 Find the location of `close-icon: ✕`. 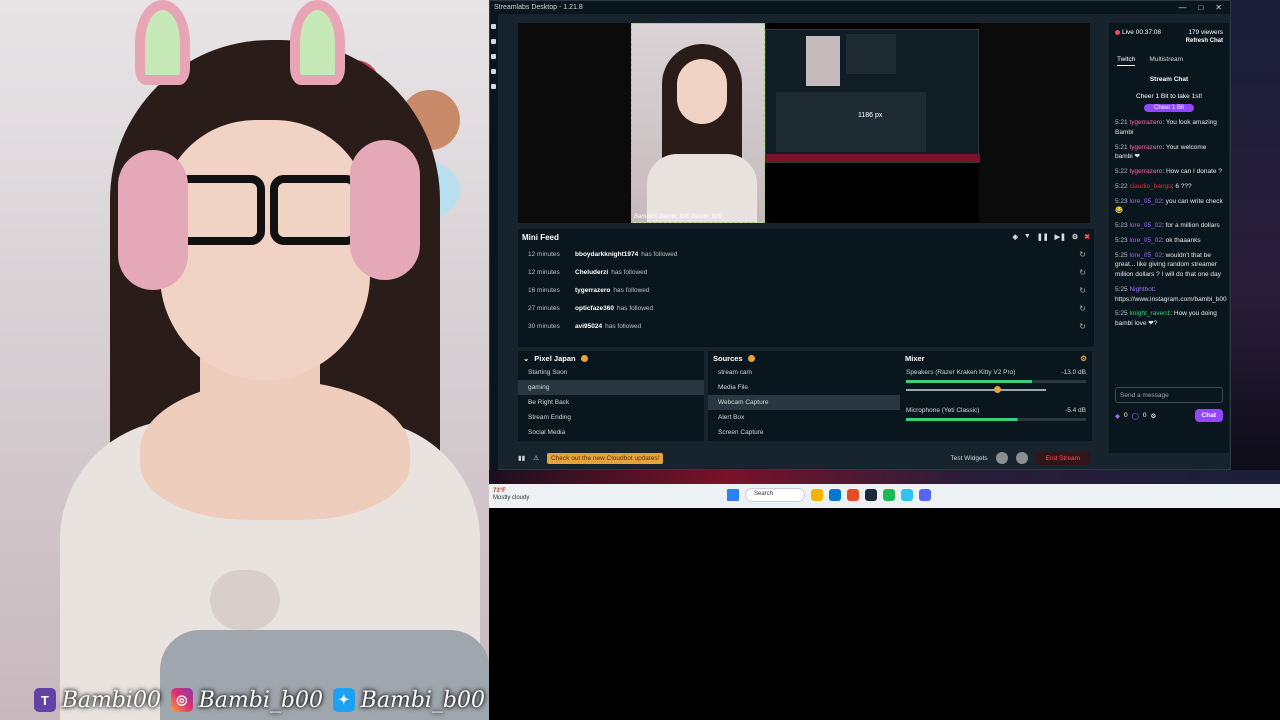

close-icon: ✕ is located at coordinates (1218, 7).